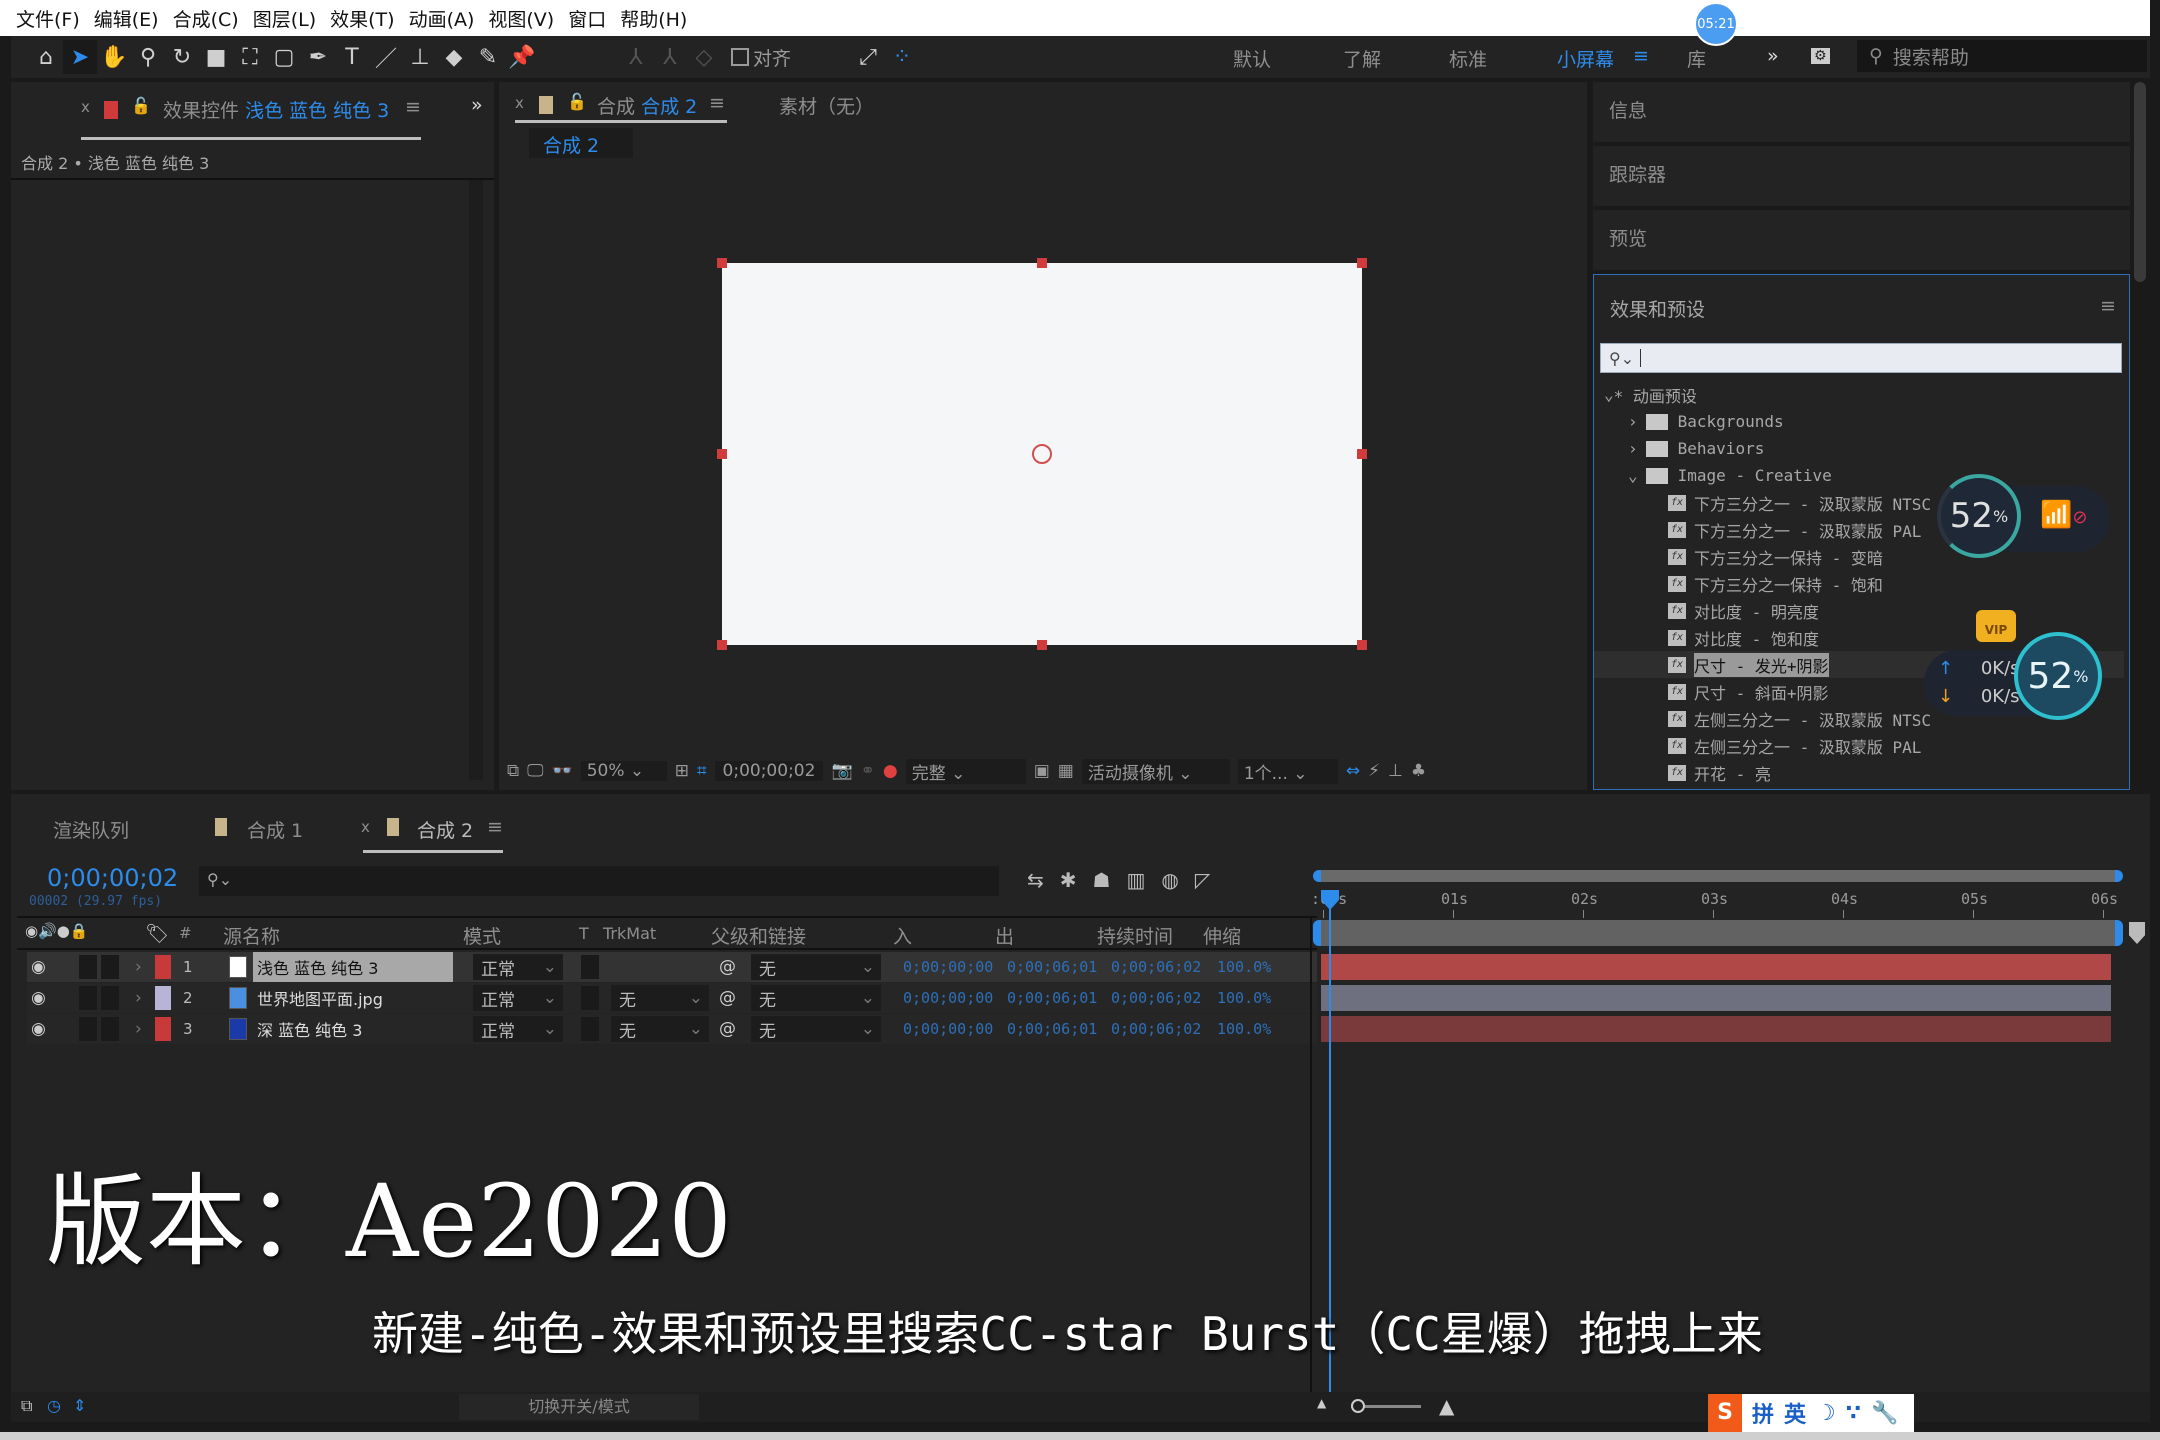  I want to click on tree-folder: ⌄ Image - Creative, so click(1859, 475).